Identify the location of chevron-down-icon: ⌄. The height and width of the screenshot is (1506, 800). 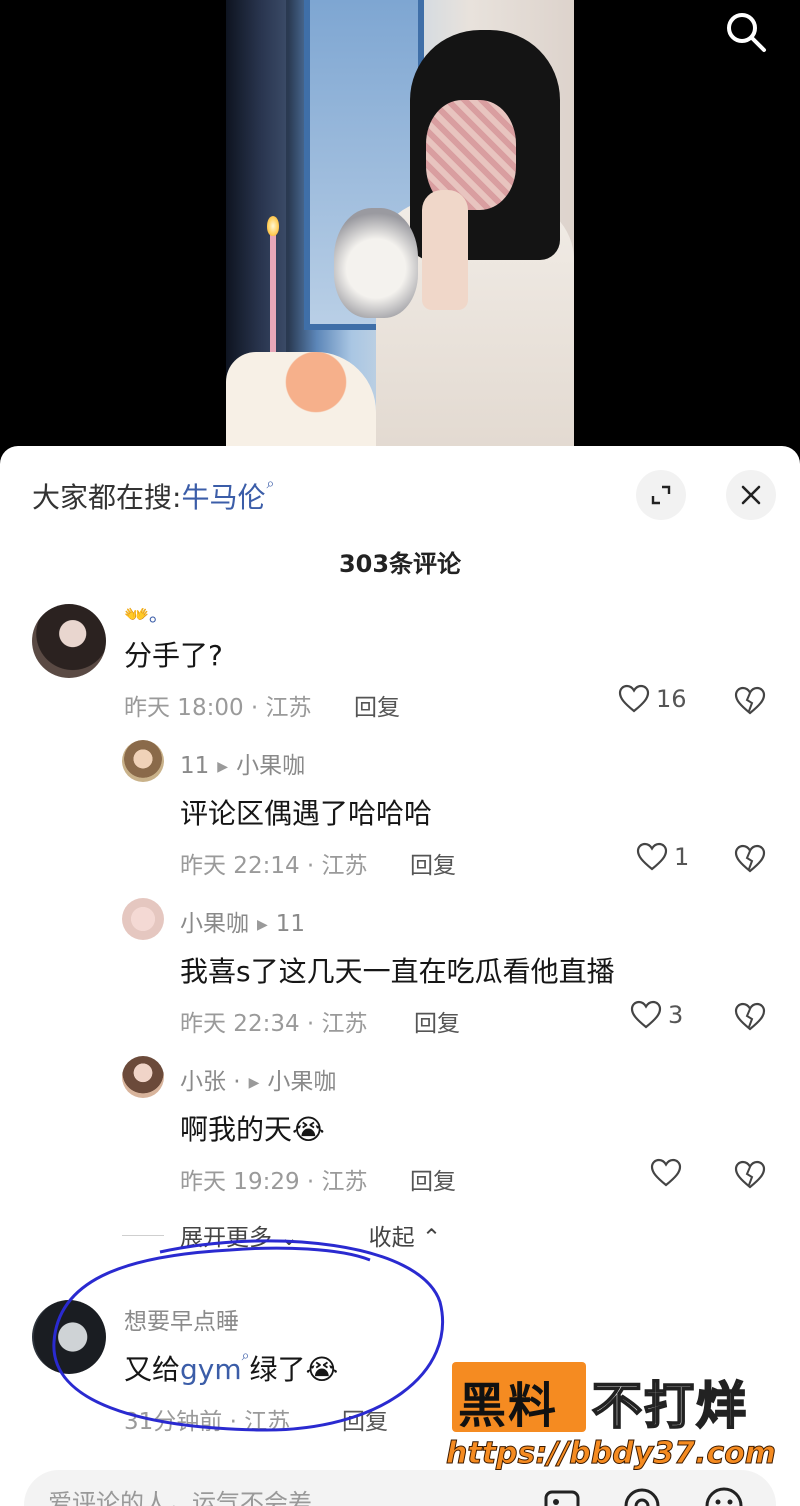
(289, 1238).